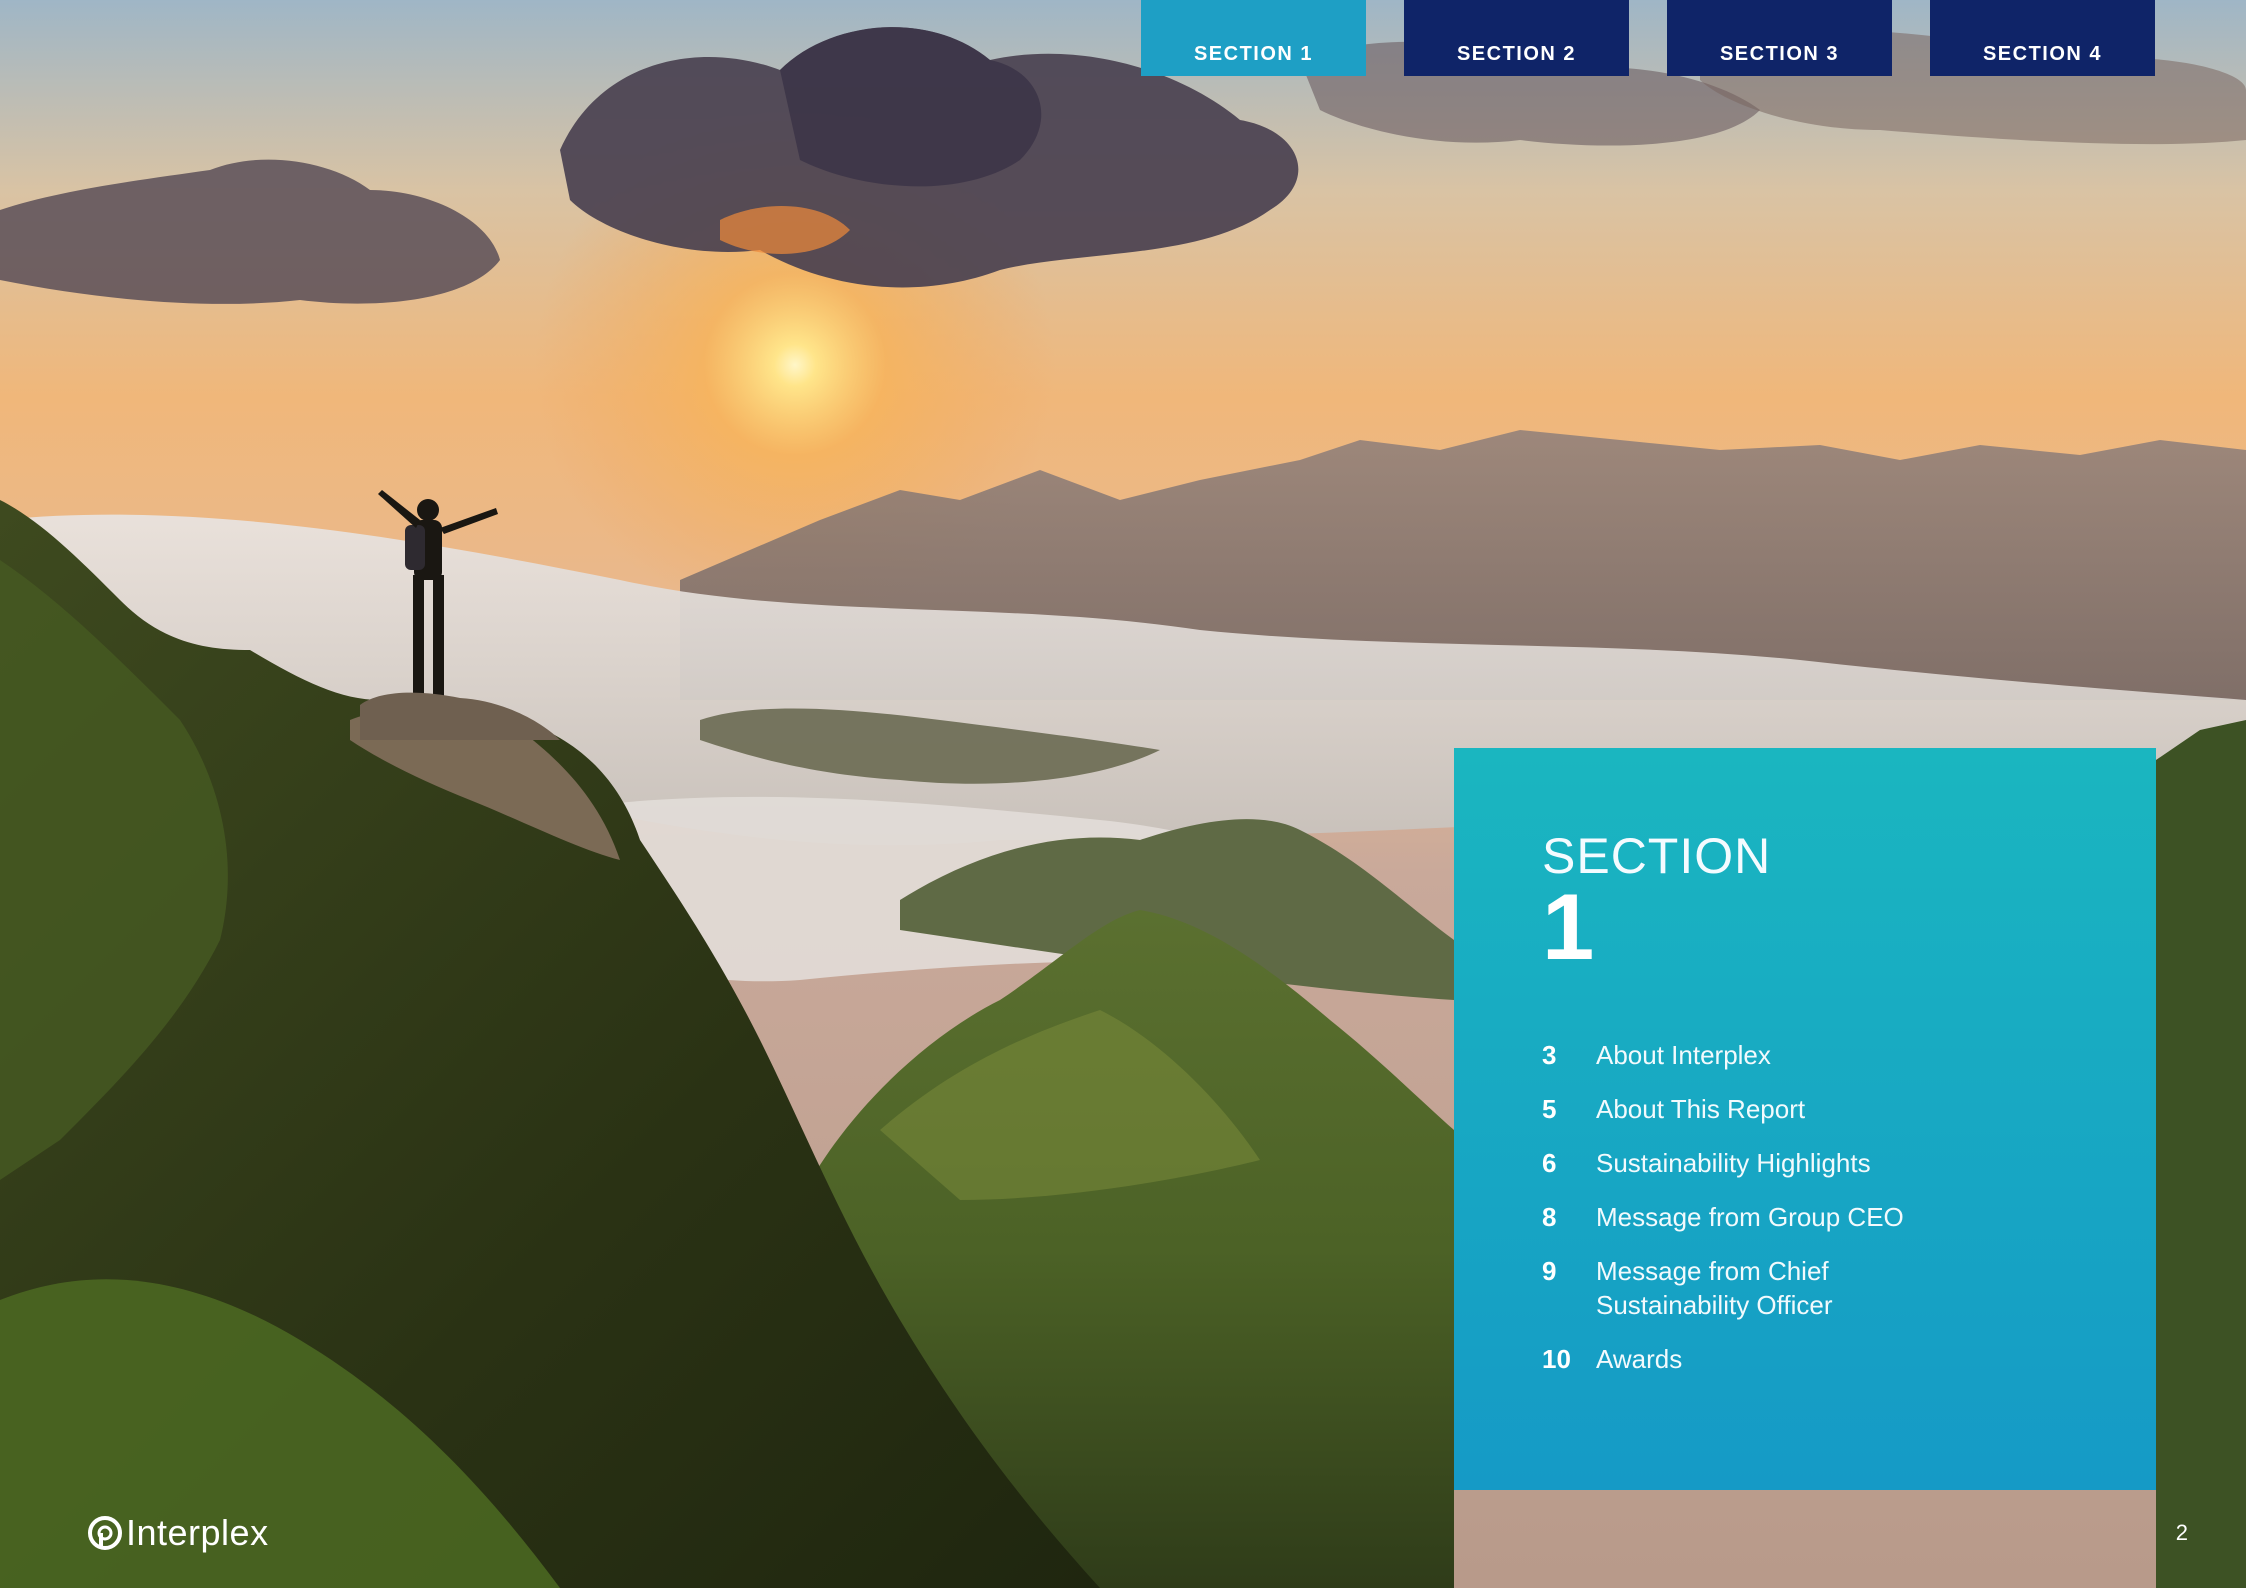  What do you see at coordinates (1750, 1217) in the screenshot?
I see `toc-title: Message from Group CEO` at bounding box center [1750, 1217].